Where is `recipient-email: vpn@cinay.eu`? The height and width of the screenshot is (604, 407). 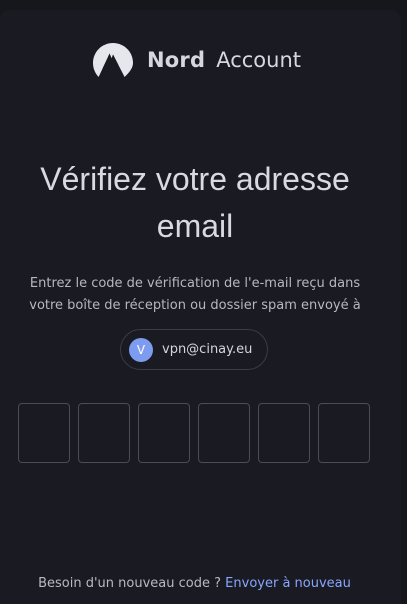
recipient-email: vpn@cinay.eu is located at coordinates (207, 349).